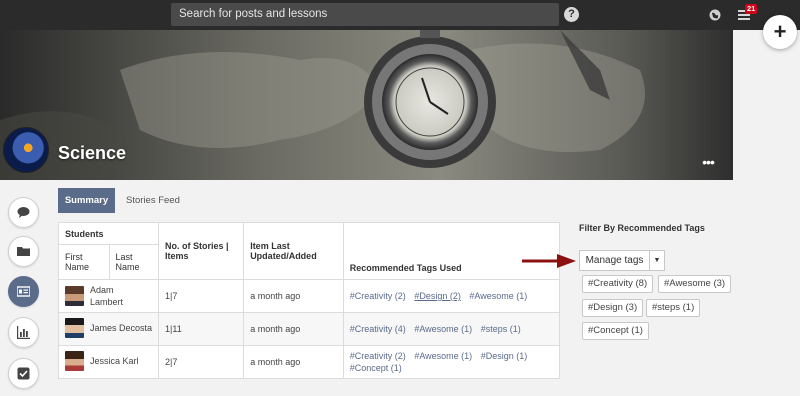 This screenshot has width=800, height=396. Describe the element at coordinates (451, 251) in the screenshot. I see `recommended-tags-header: Recommended Tags Used` at that location.